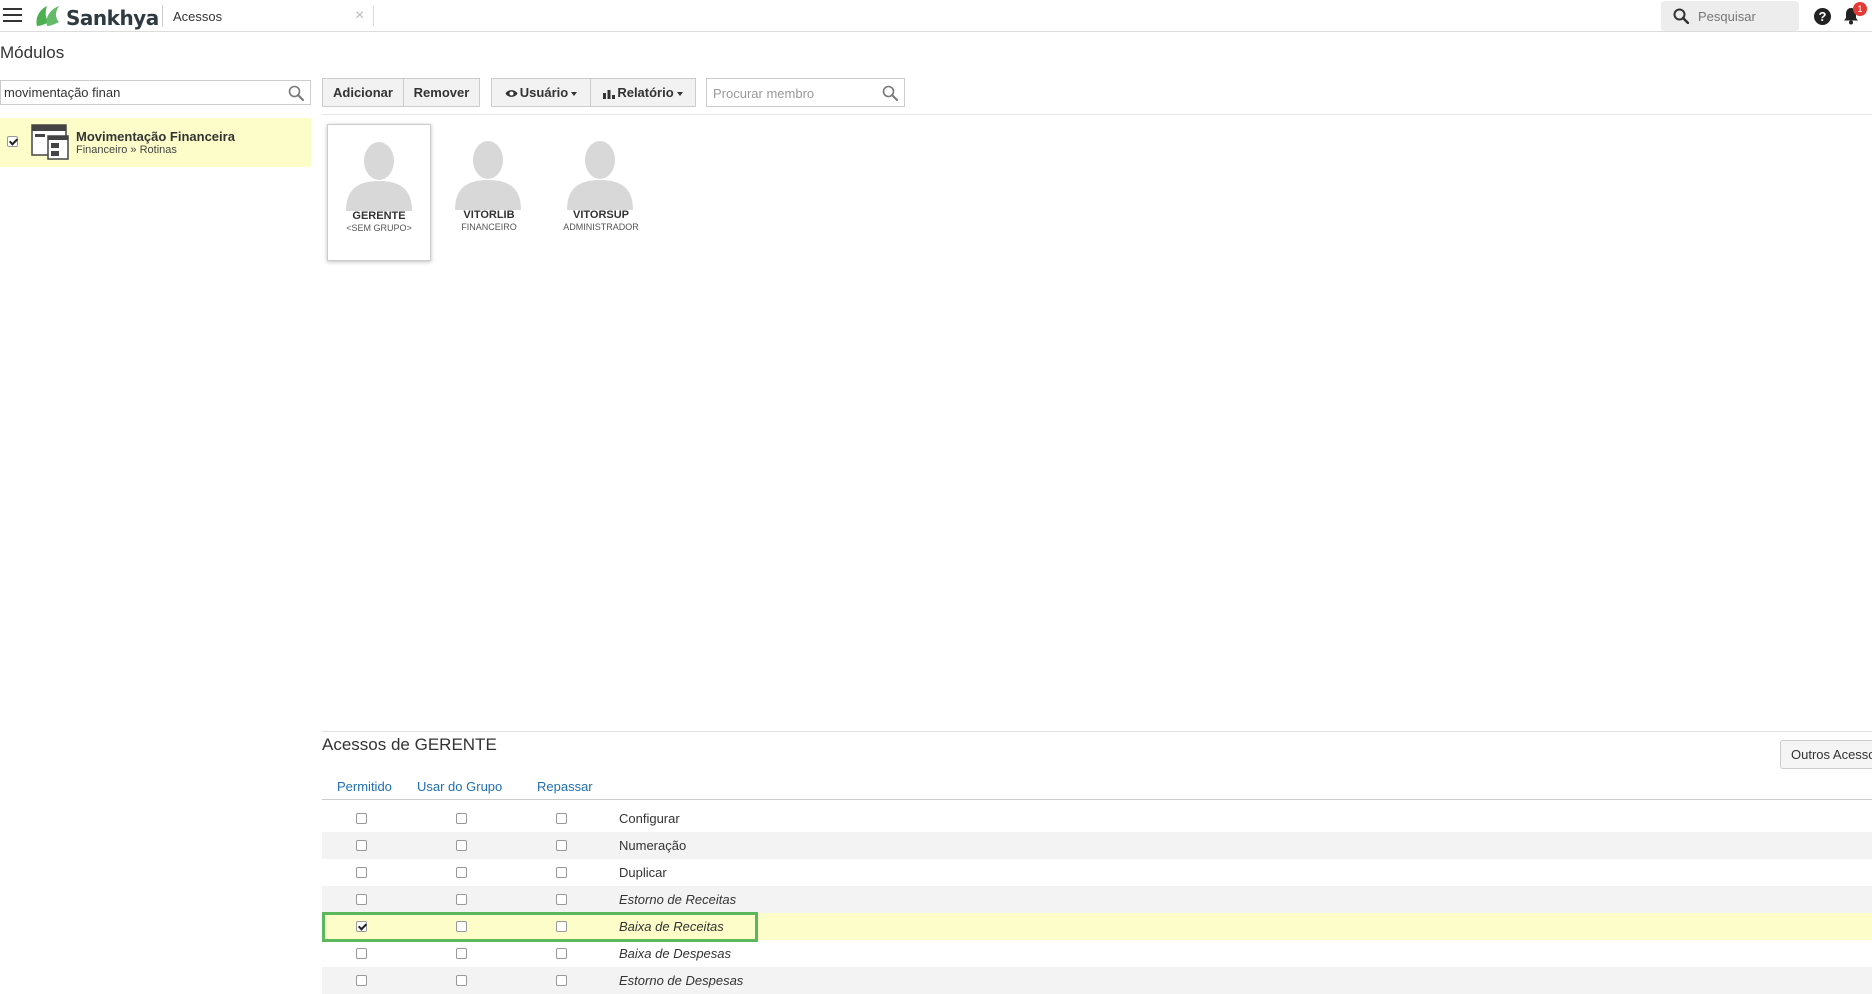  What do you see at coordinates (645, 92) in the screenshot?
I see `report-dropdown-label: Relatório` at bounding box center [645, 92].